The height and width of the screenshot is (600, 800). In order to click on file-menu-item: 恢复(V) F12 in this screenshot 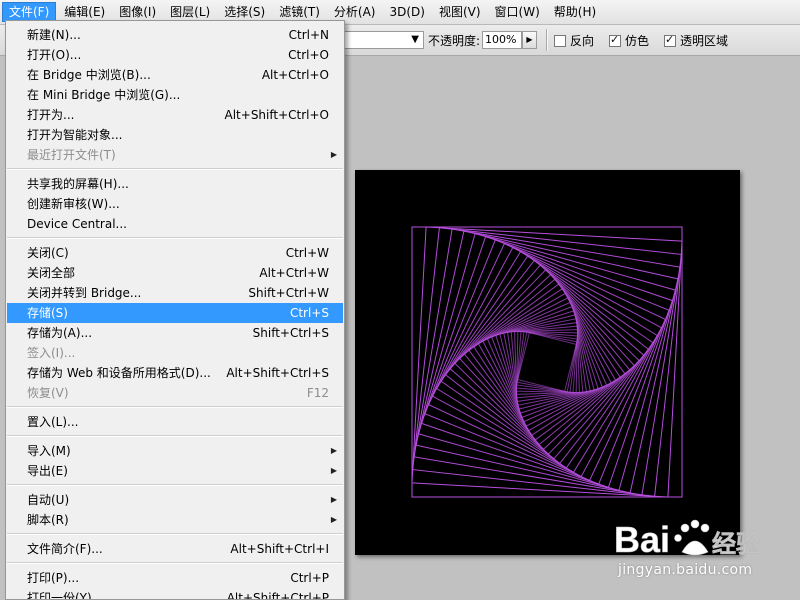, I will do `click(175, 393)`.